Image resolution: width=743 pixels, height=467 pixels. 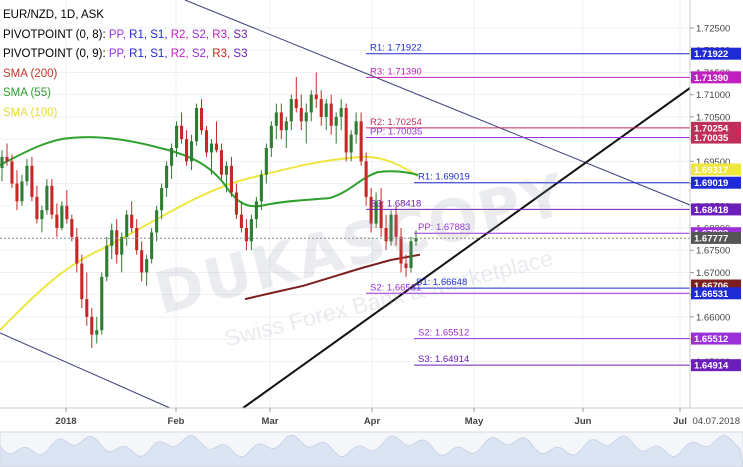 I want to click on legend-pivot-2-r2: R2,, so click(x=179, y=54).